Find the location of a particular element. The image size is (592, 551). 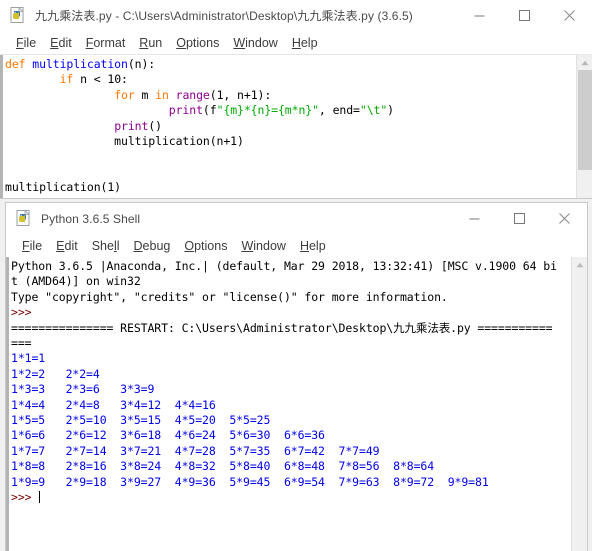

shell-vertical-scrollbar is located at coordinates (579, 404).